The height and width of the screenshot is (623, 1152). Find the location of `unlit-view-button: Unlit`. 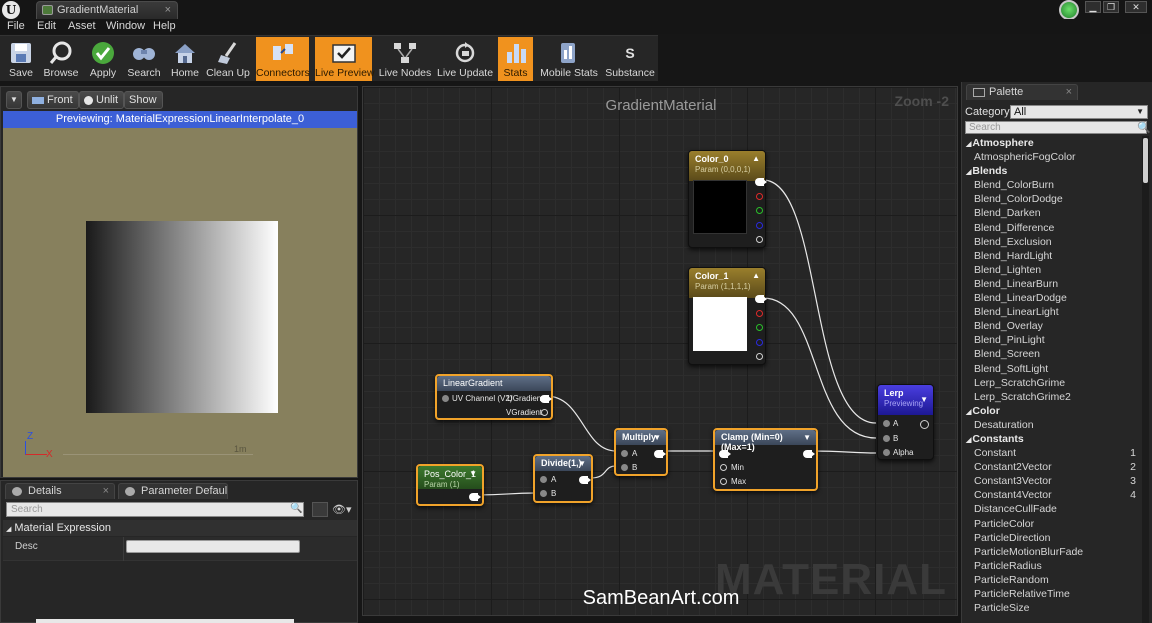

unlit-view-button: Unlit is located at coordinates (102, 100).